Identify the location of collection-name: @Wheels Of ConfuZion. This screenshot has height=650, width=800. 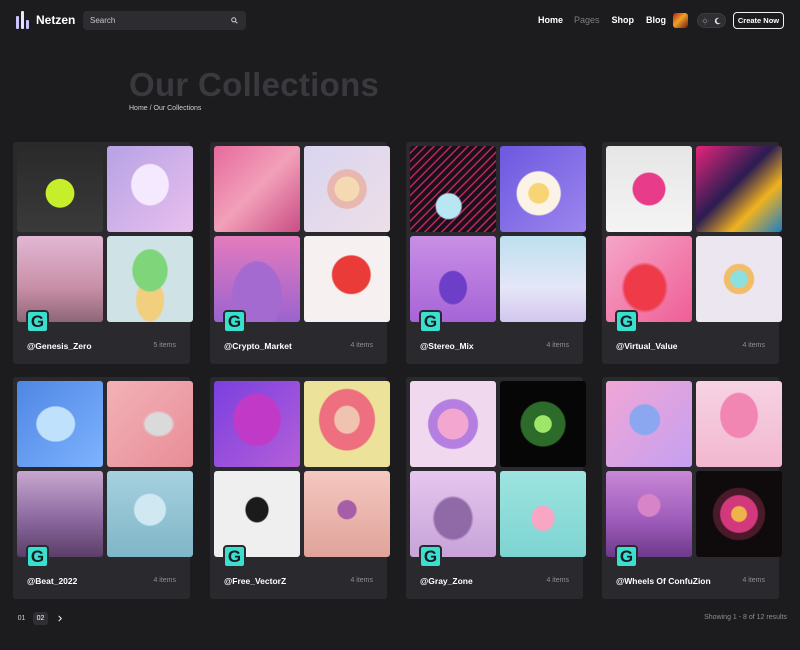
(663, 581).